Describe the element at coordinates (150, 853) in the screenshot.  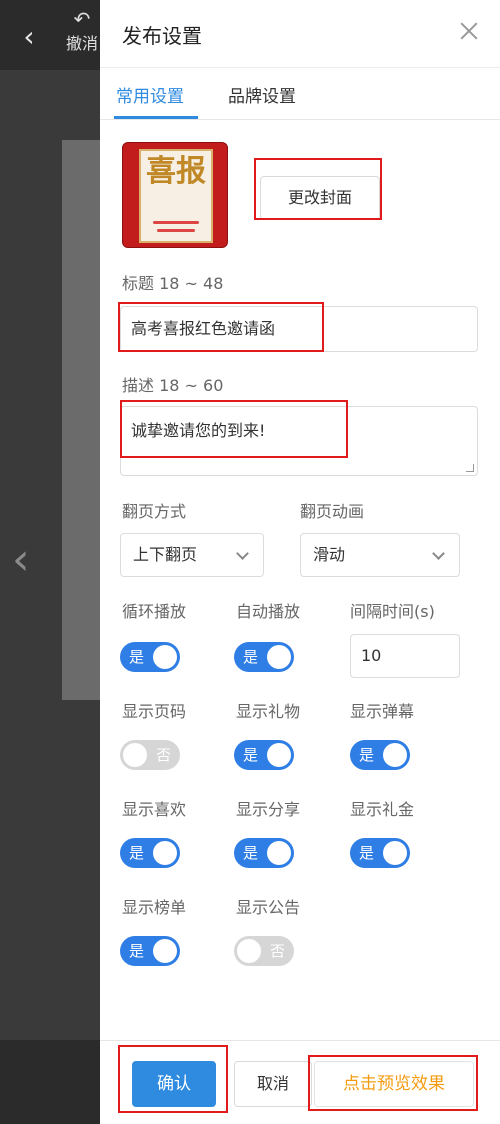
I see `like-toggle: 是` at that location.